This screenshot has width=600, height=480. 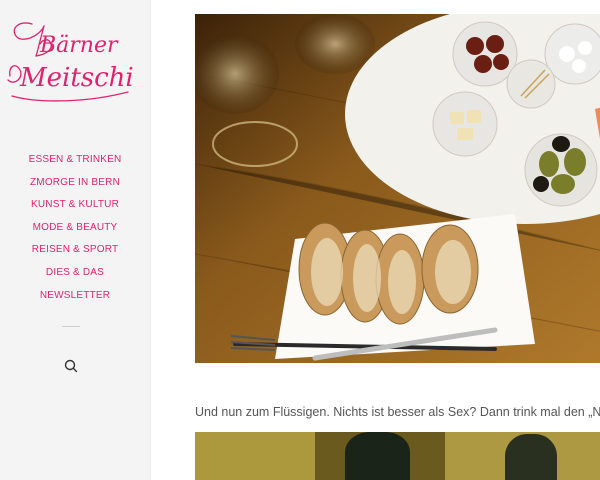 I want to click on logo-line2: Meitschi, so click(x=76, y=78).